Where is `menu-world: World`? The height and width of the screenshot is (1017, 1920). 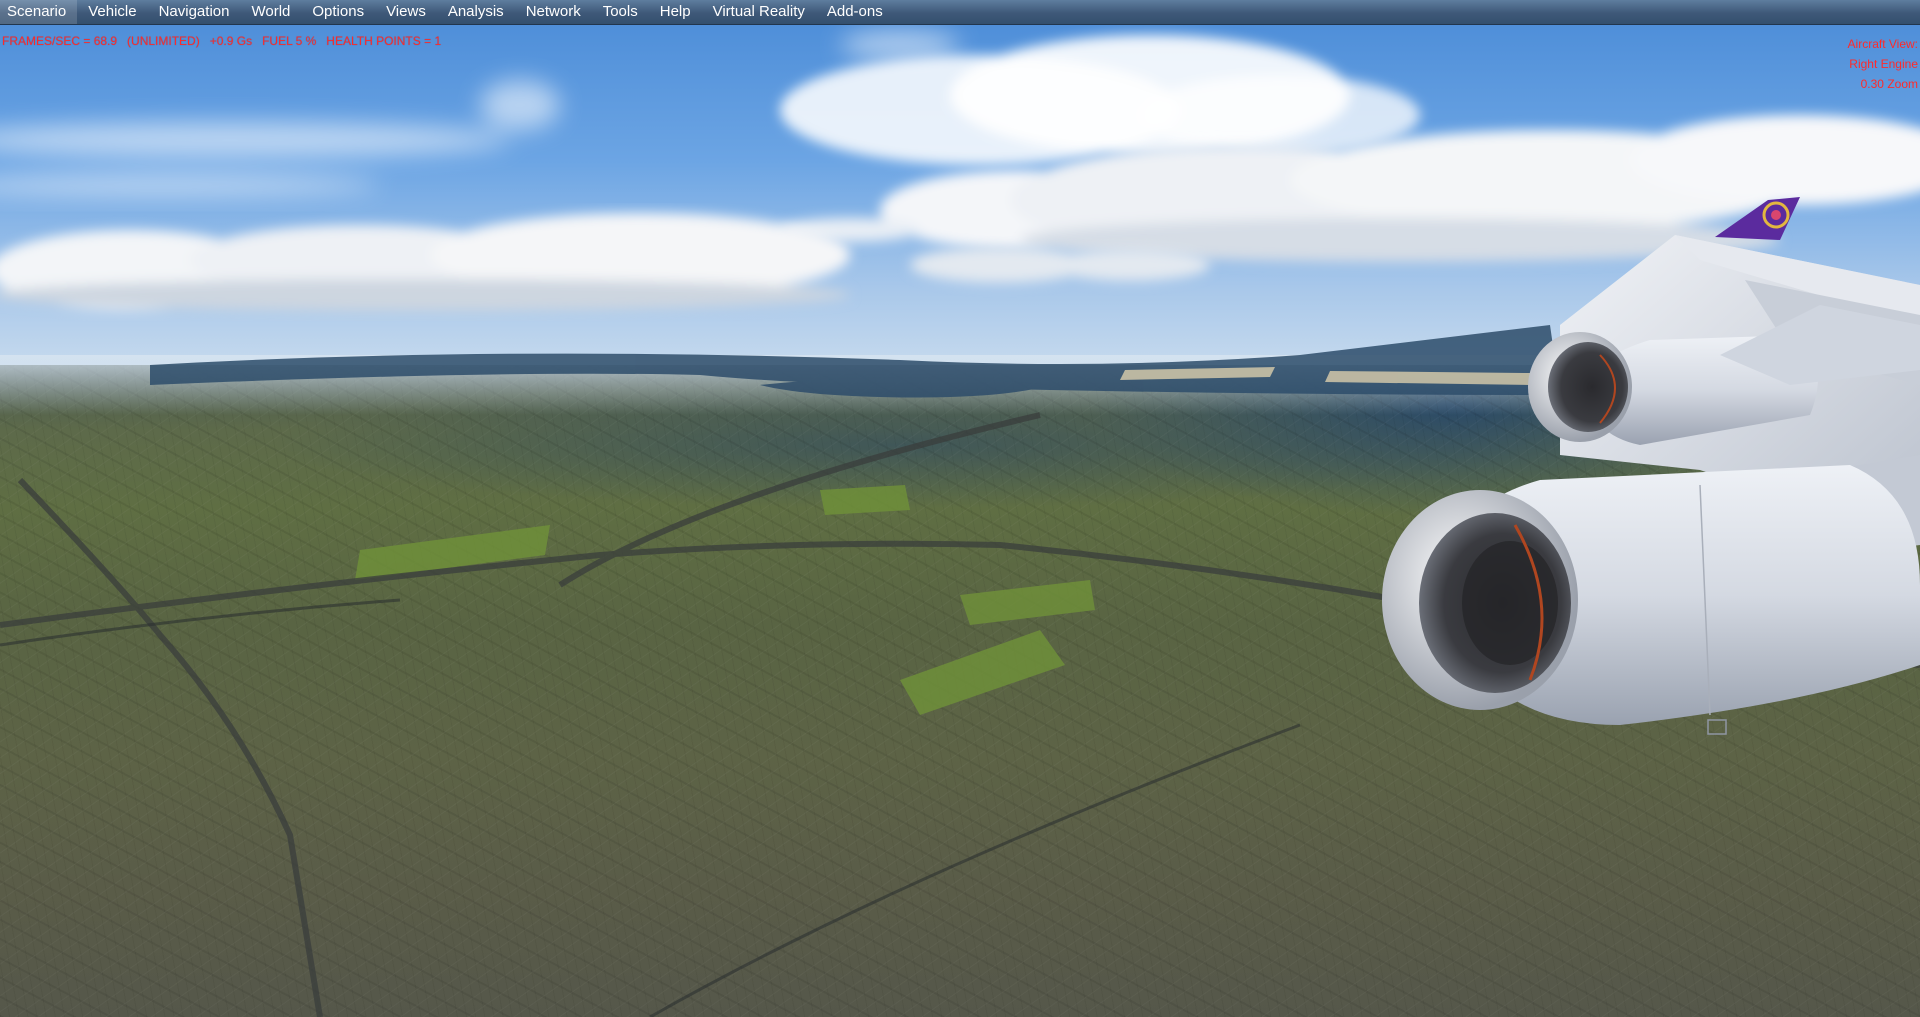
menu-world: World is located at coordinates (270, 12).